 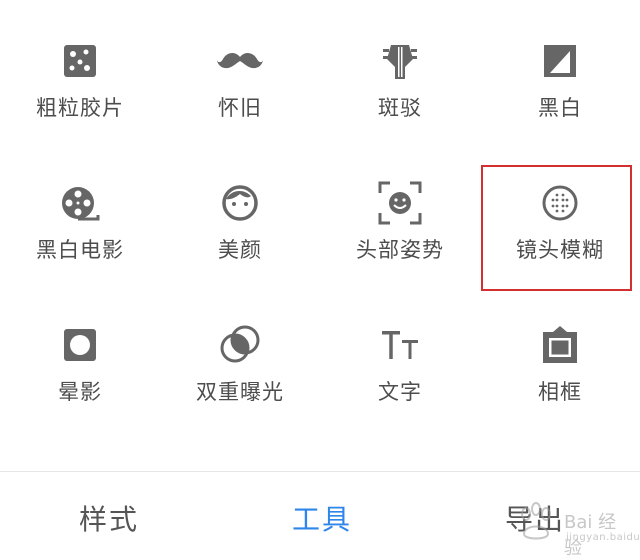 I want to click on tool-grunge: 斑驳, so click(x=400, y=70).